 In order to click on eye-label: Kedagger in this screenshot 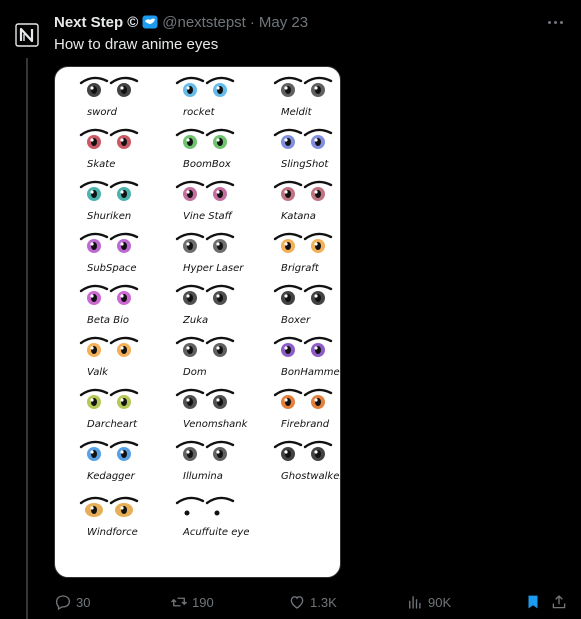, I will do `click(111, 476)`.